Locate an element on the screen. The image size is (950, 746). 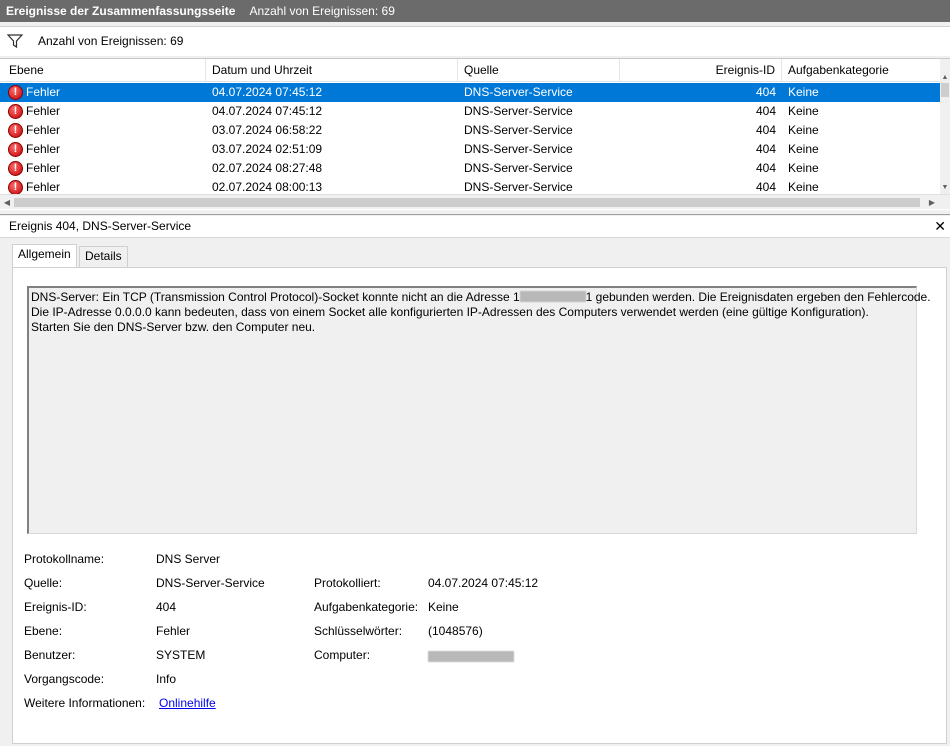
value-protokollname: DNS Server is located at coordinates (188, 559).